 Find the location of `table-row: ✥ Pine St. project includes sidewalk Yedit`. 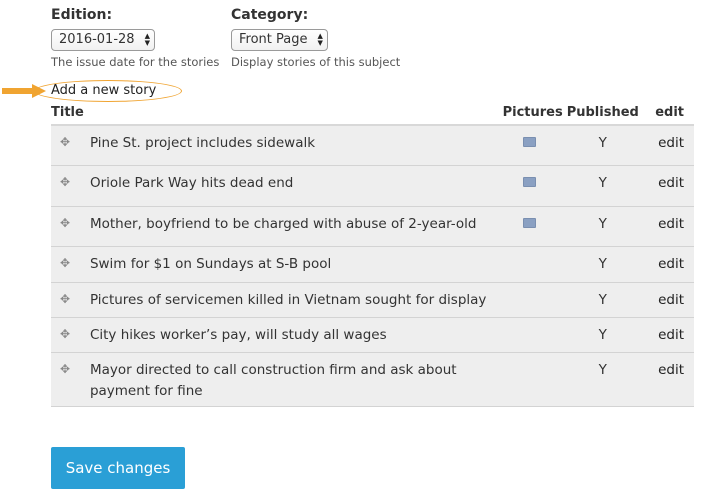

table-row: ✥ Pine St. project includes sidewalk Yedit is located at coordinates (372, 145).